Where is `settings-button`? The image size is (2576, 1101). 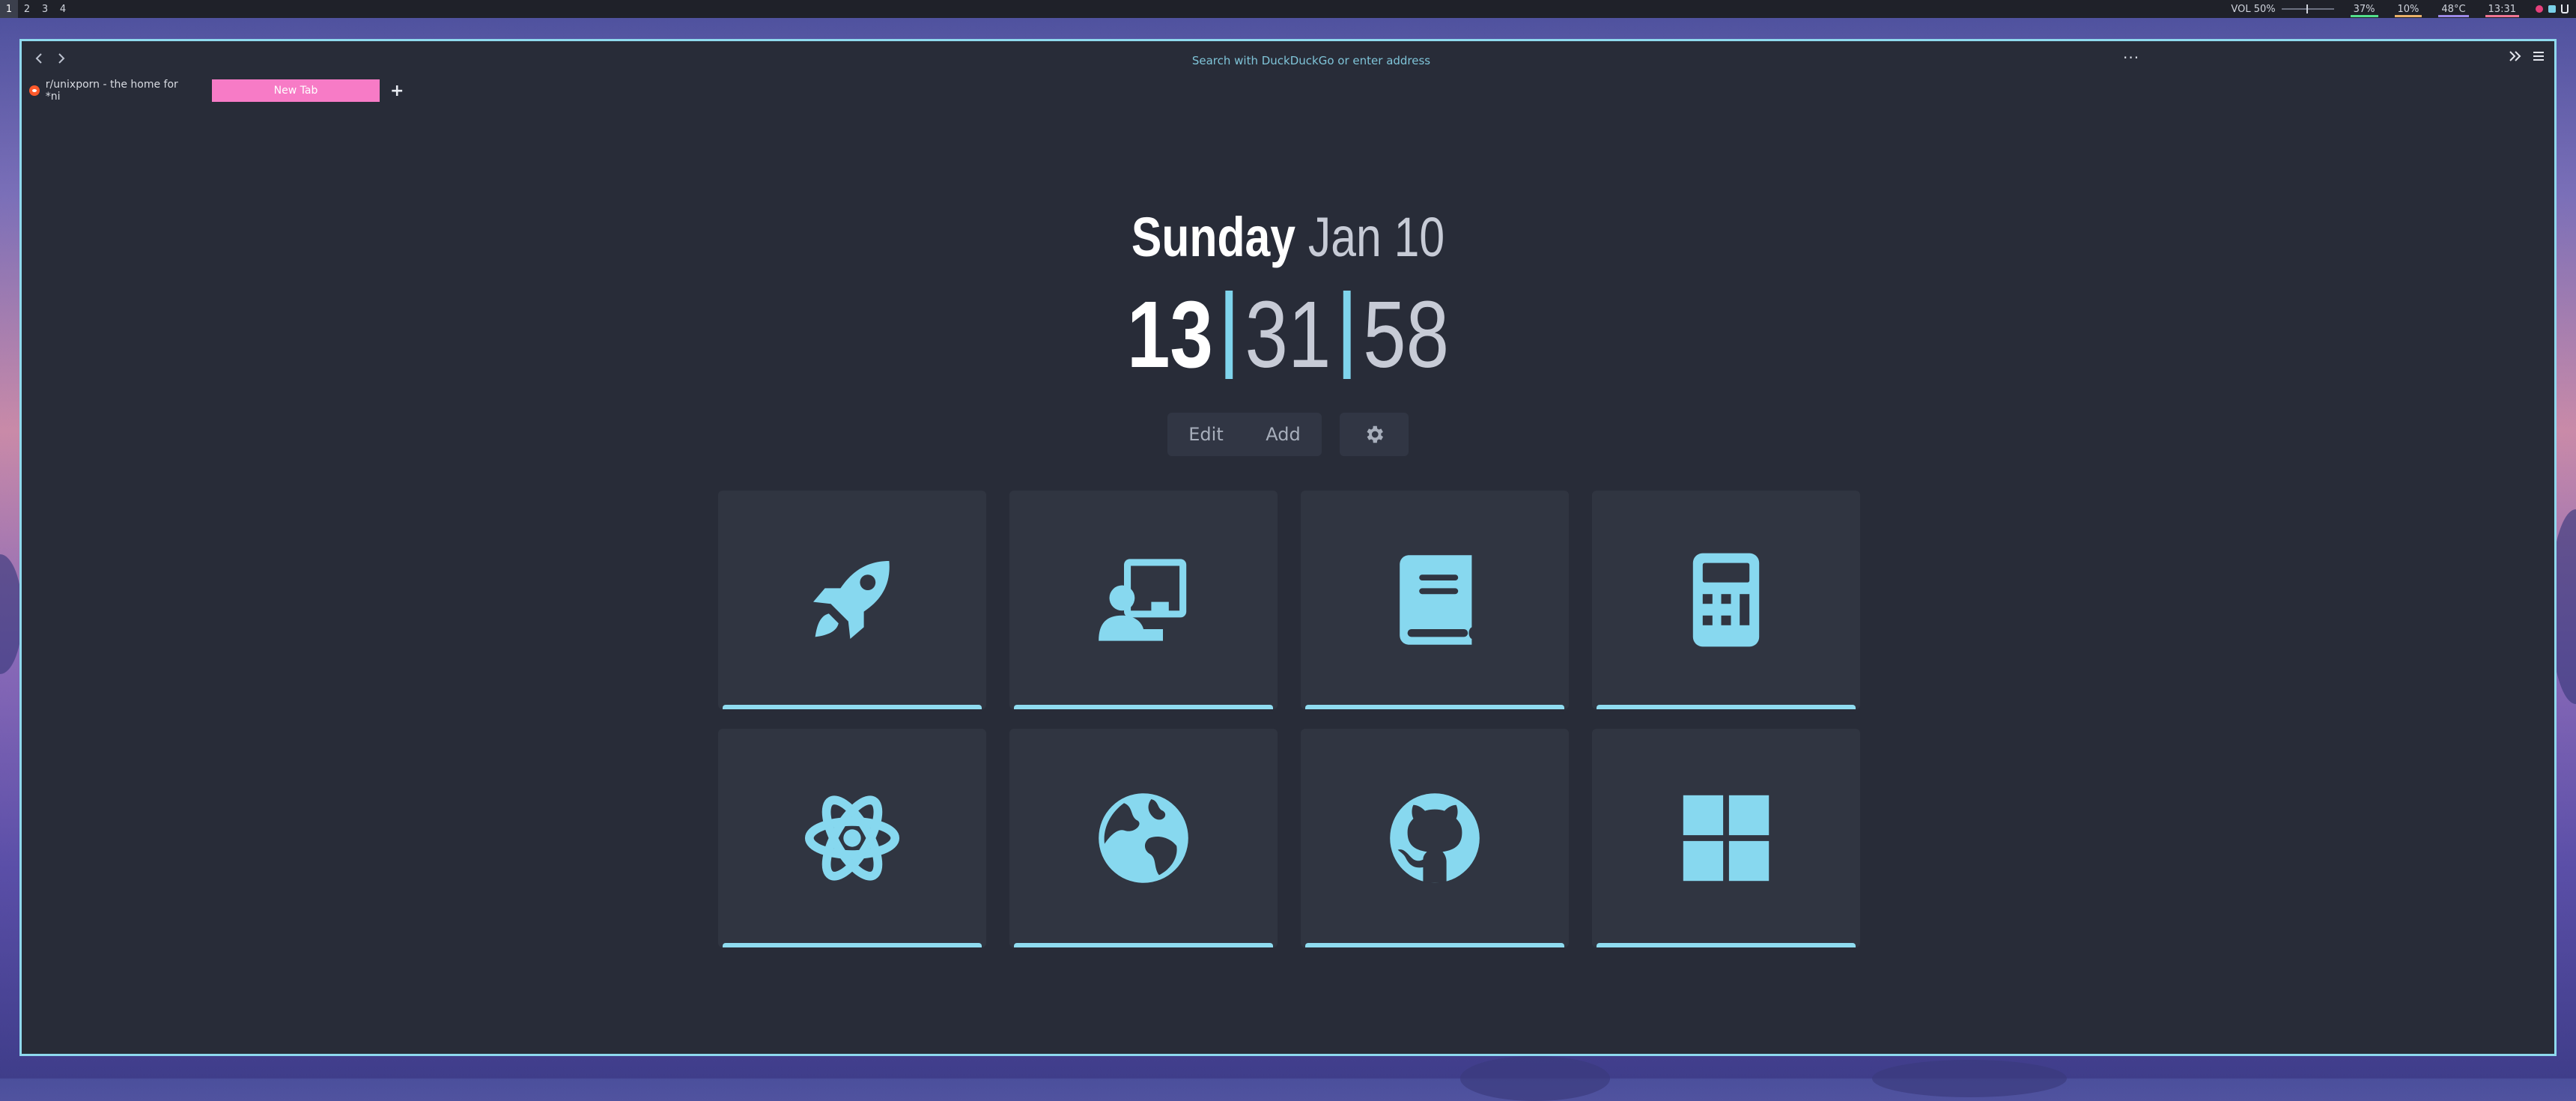
settings-button is located at coordinates (1374, 434).